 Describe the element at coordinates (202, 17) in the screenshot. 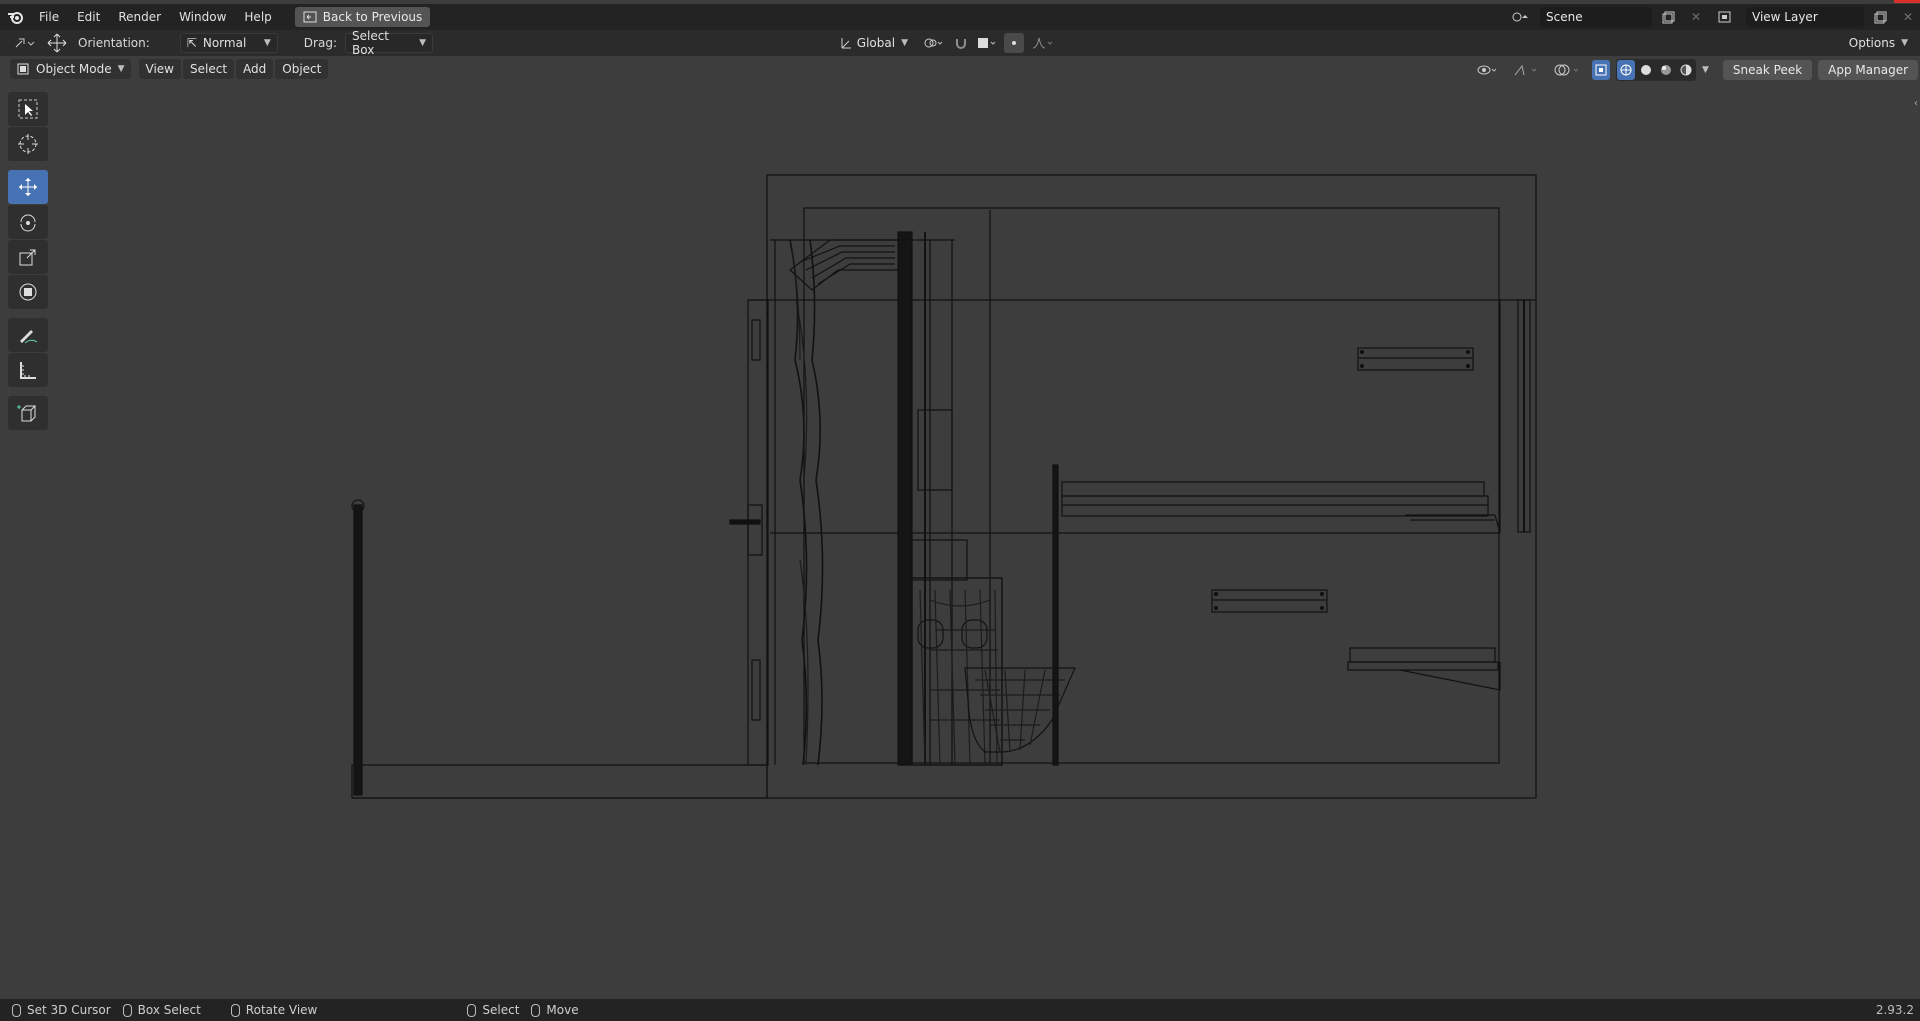

I see `menu-window: Window` at that location.